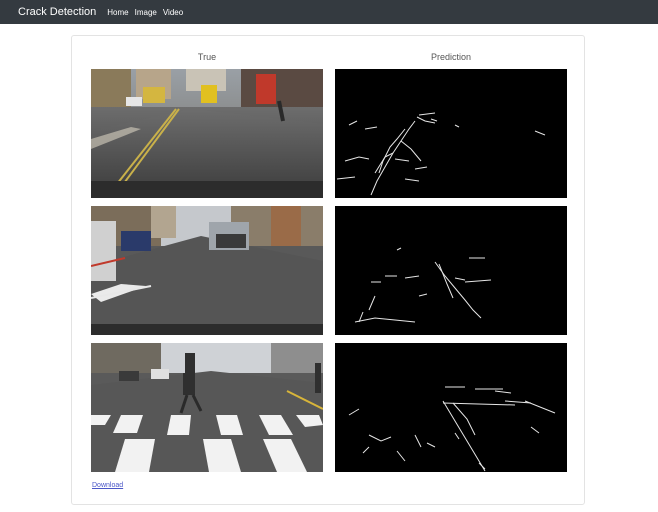 The image size is (658, 512). Describe the element at coordinates (117, 12) in the screenshot. I see `nav-link-home: Home` at that location.